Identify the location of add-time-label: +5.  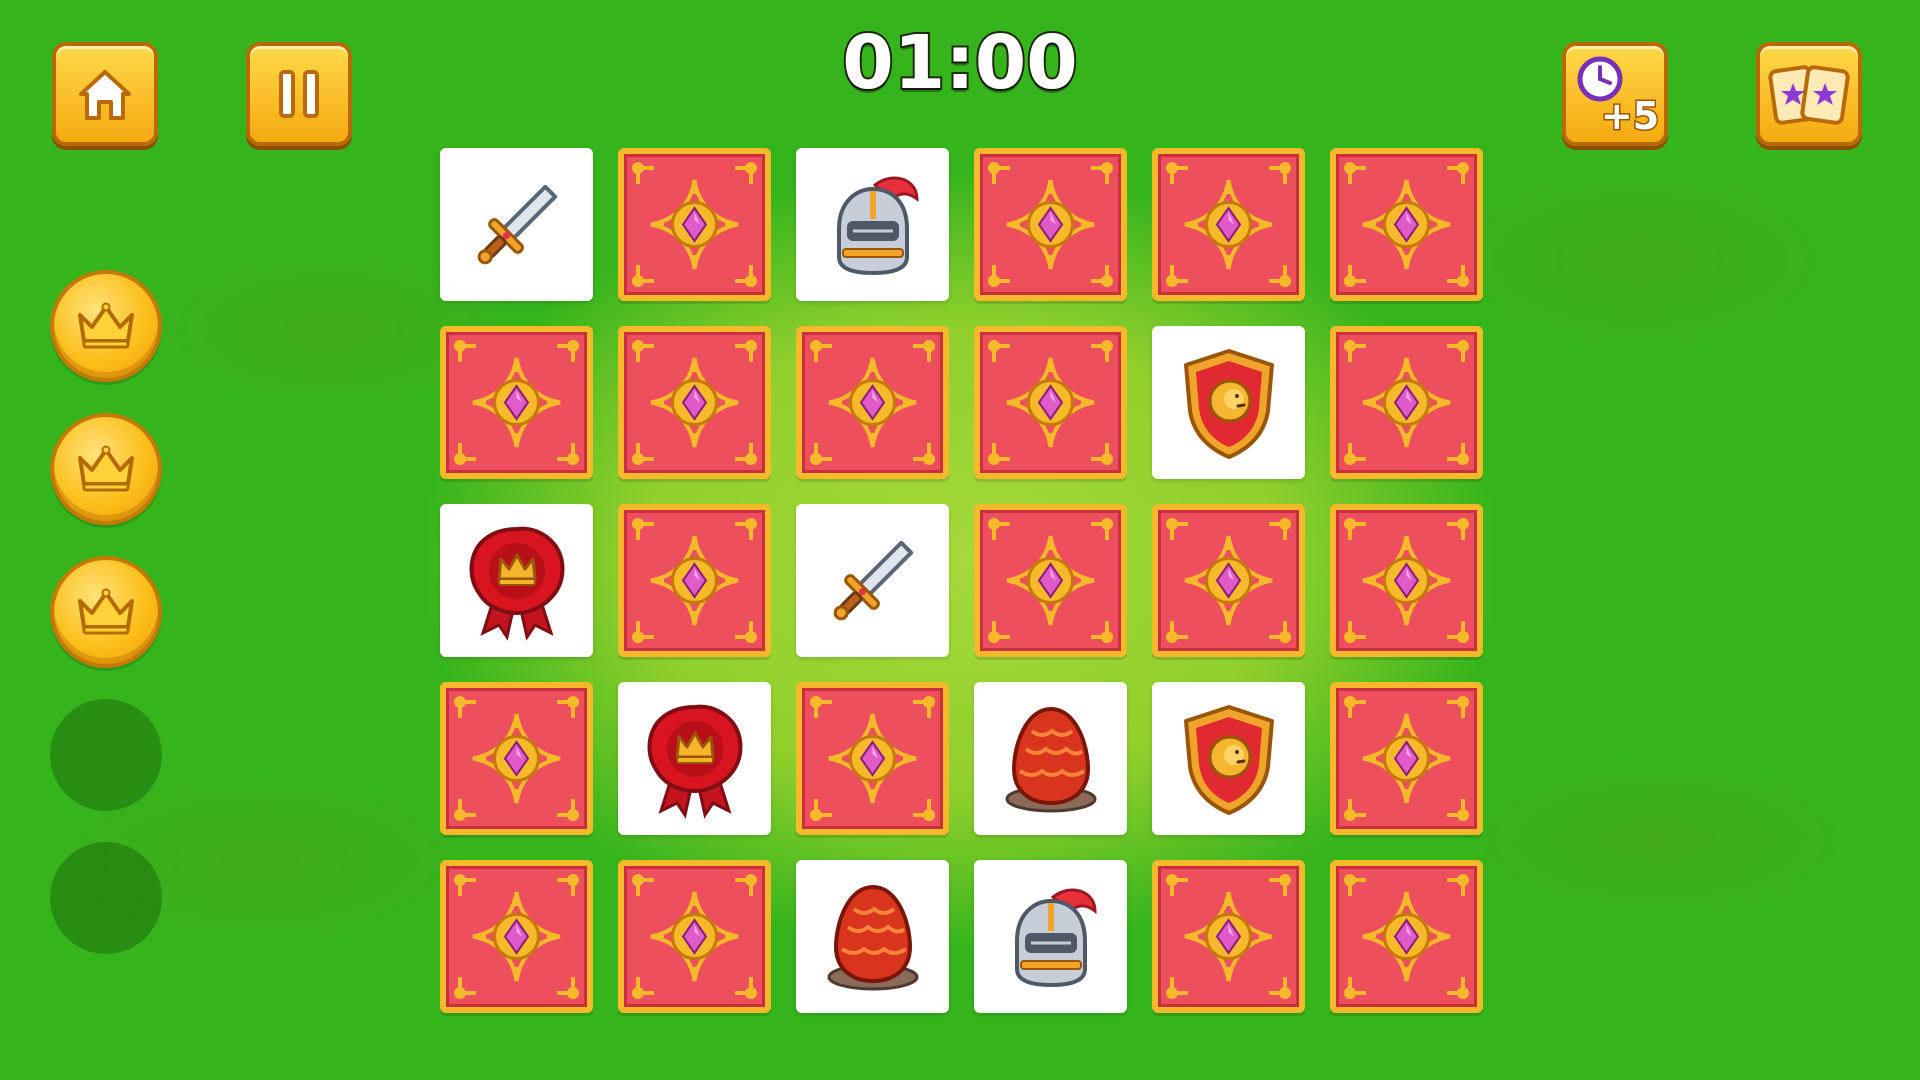
(1630, 116).